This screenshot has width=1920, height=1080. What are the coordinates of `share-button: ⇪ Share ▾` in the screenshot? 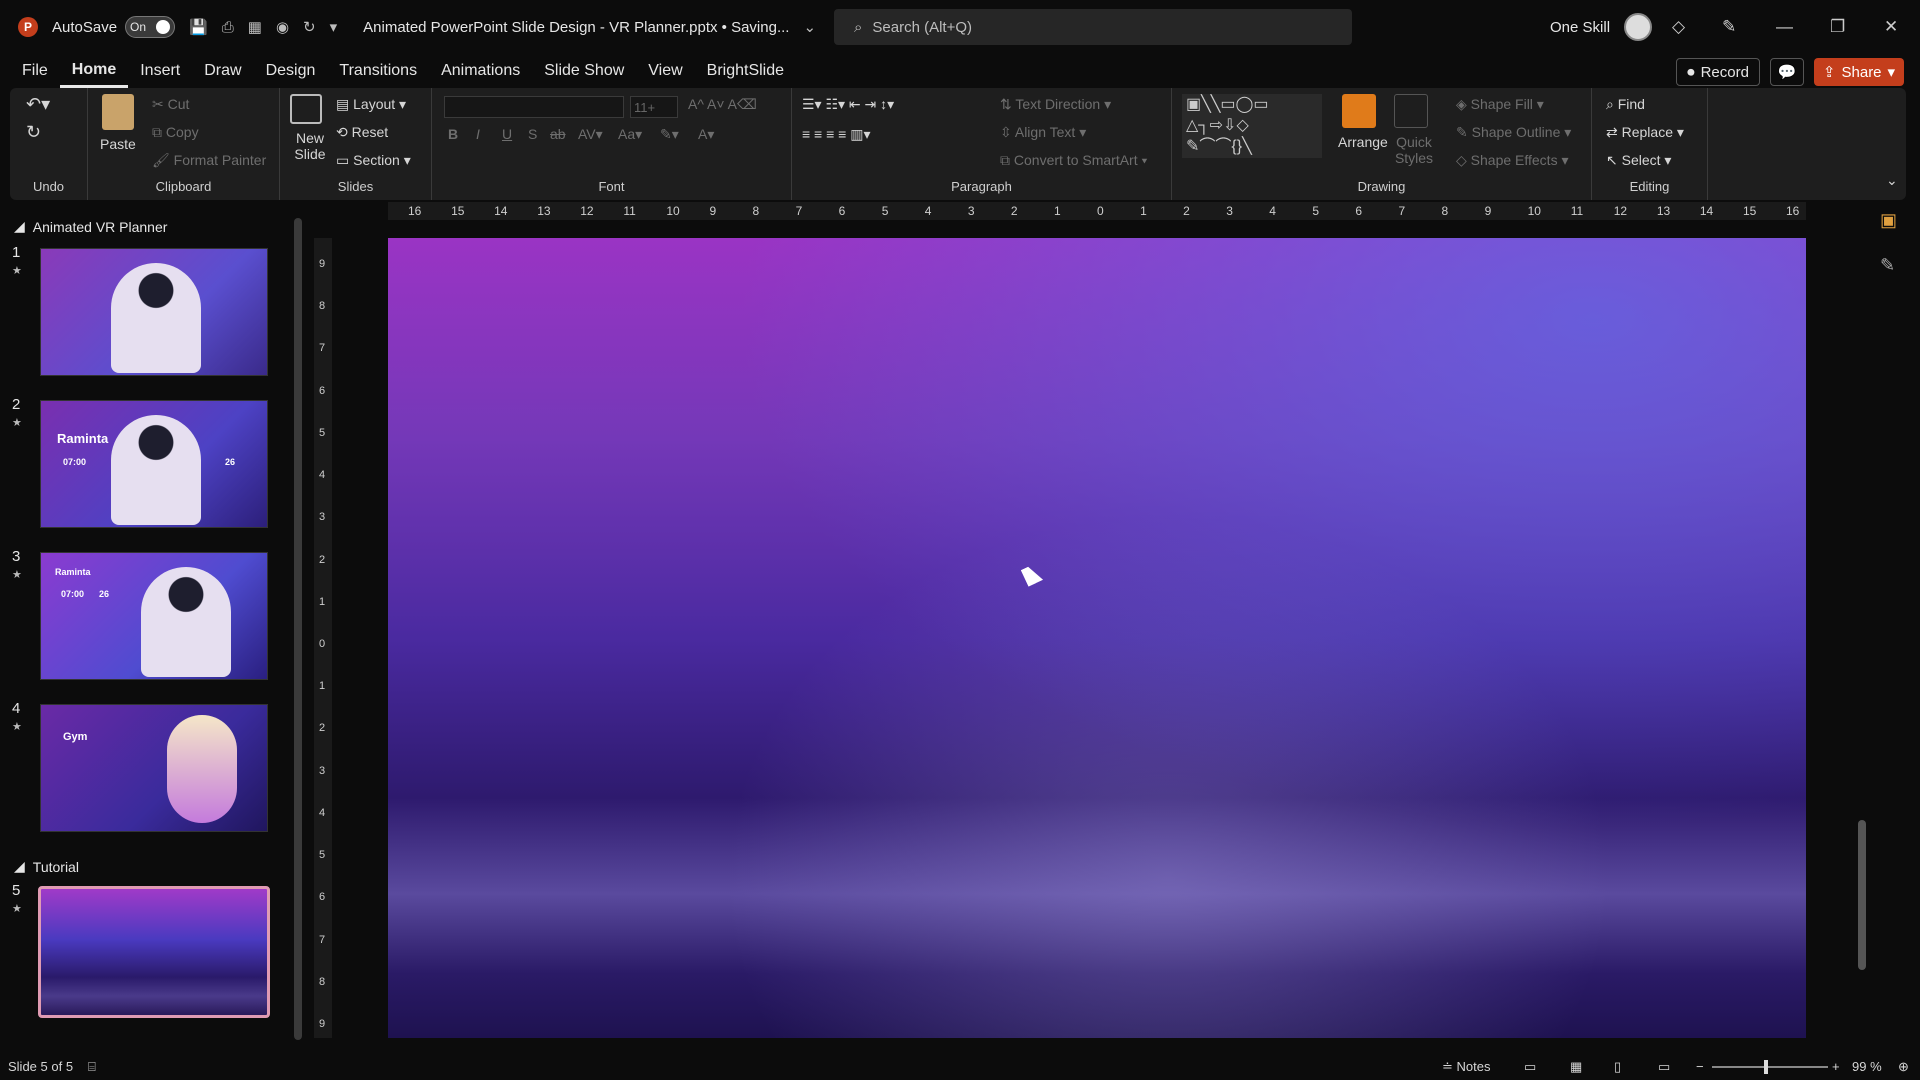 It's located at (1859, 72).